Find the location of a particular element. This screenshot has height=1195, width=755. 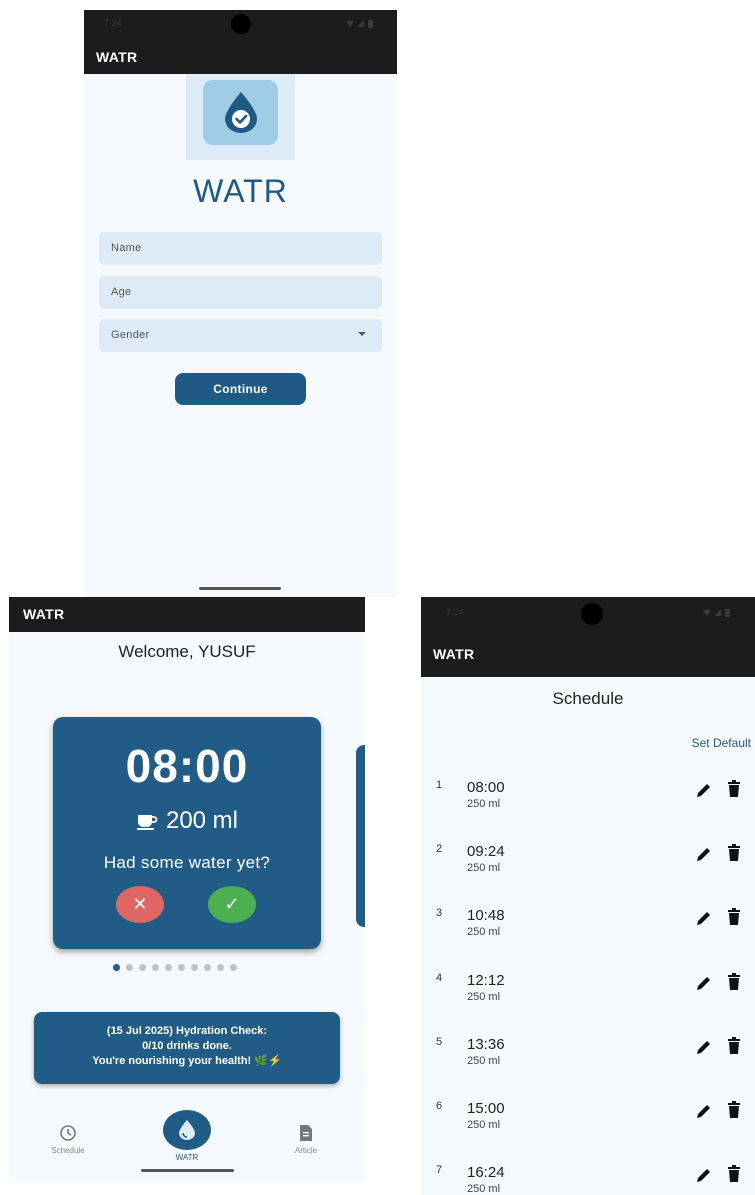

reminder-amount-text: 200 ml is located at coordinates (202, 820).